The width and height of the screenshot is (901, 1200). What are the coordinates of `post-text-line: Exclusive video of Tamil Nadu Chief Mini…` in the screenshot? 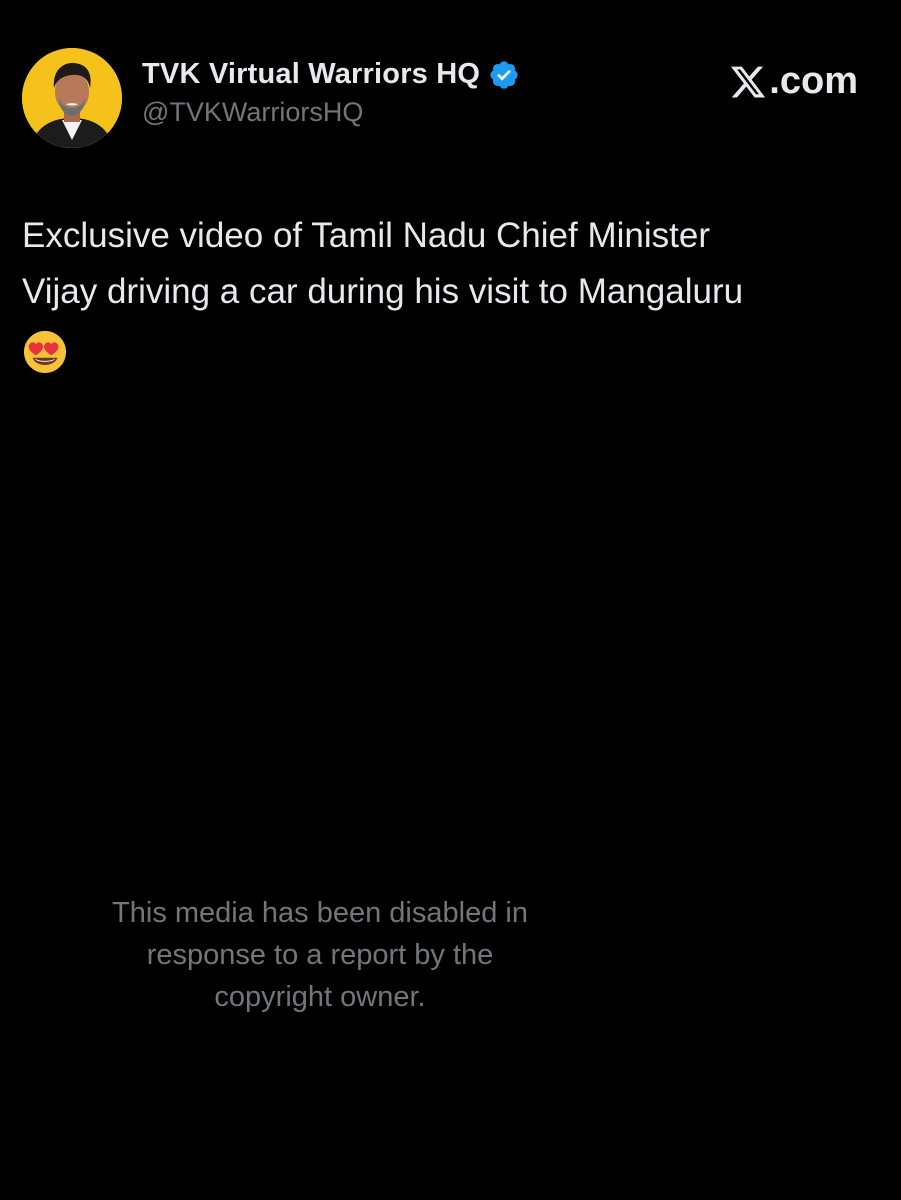 It's located at (366, 235).